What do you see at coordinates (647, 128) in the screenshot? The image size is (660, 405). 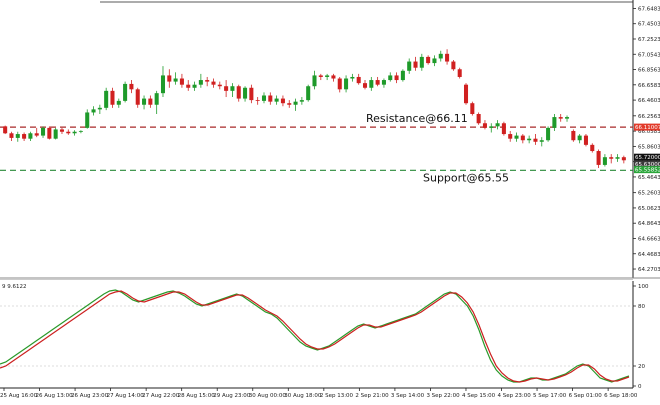 I see `price-tag-label: 66.11007` at bounding box center [647, 128].